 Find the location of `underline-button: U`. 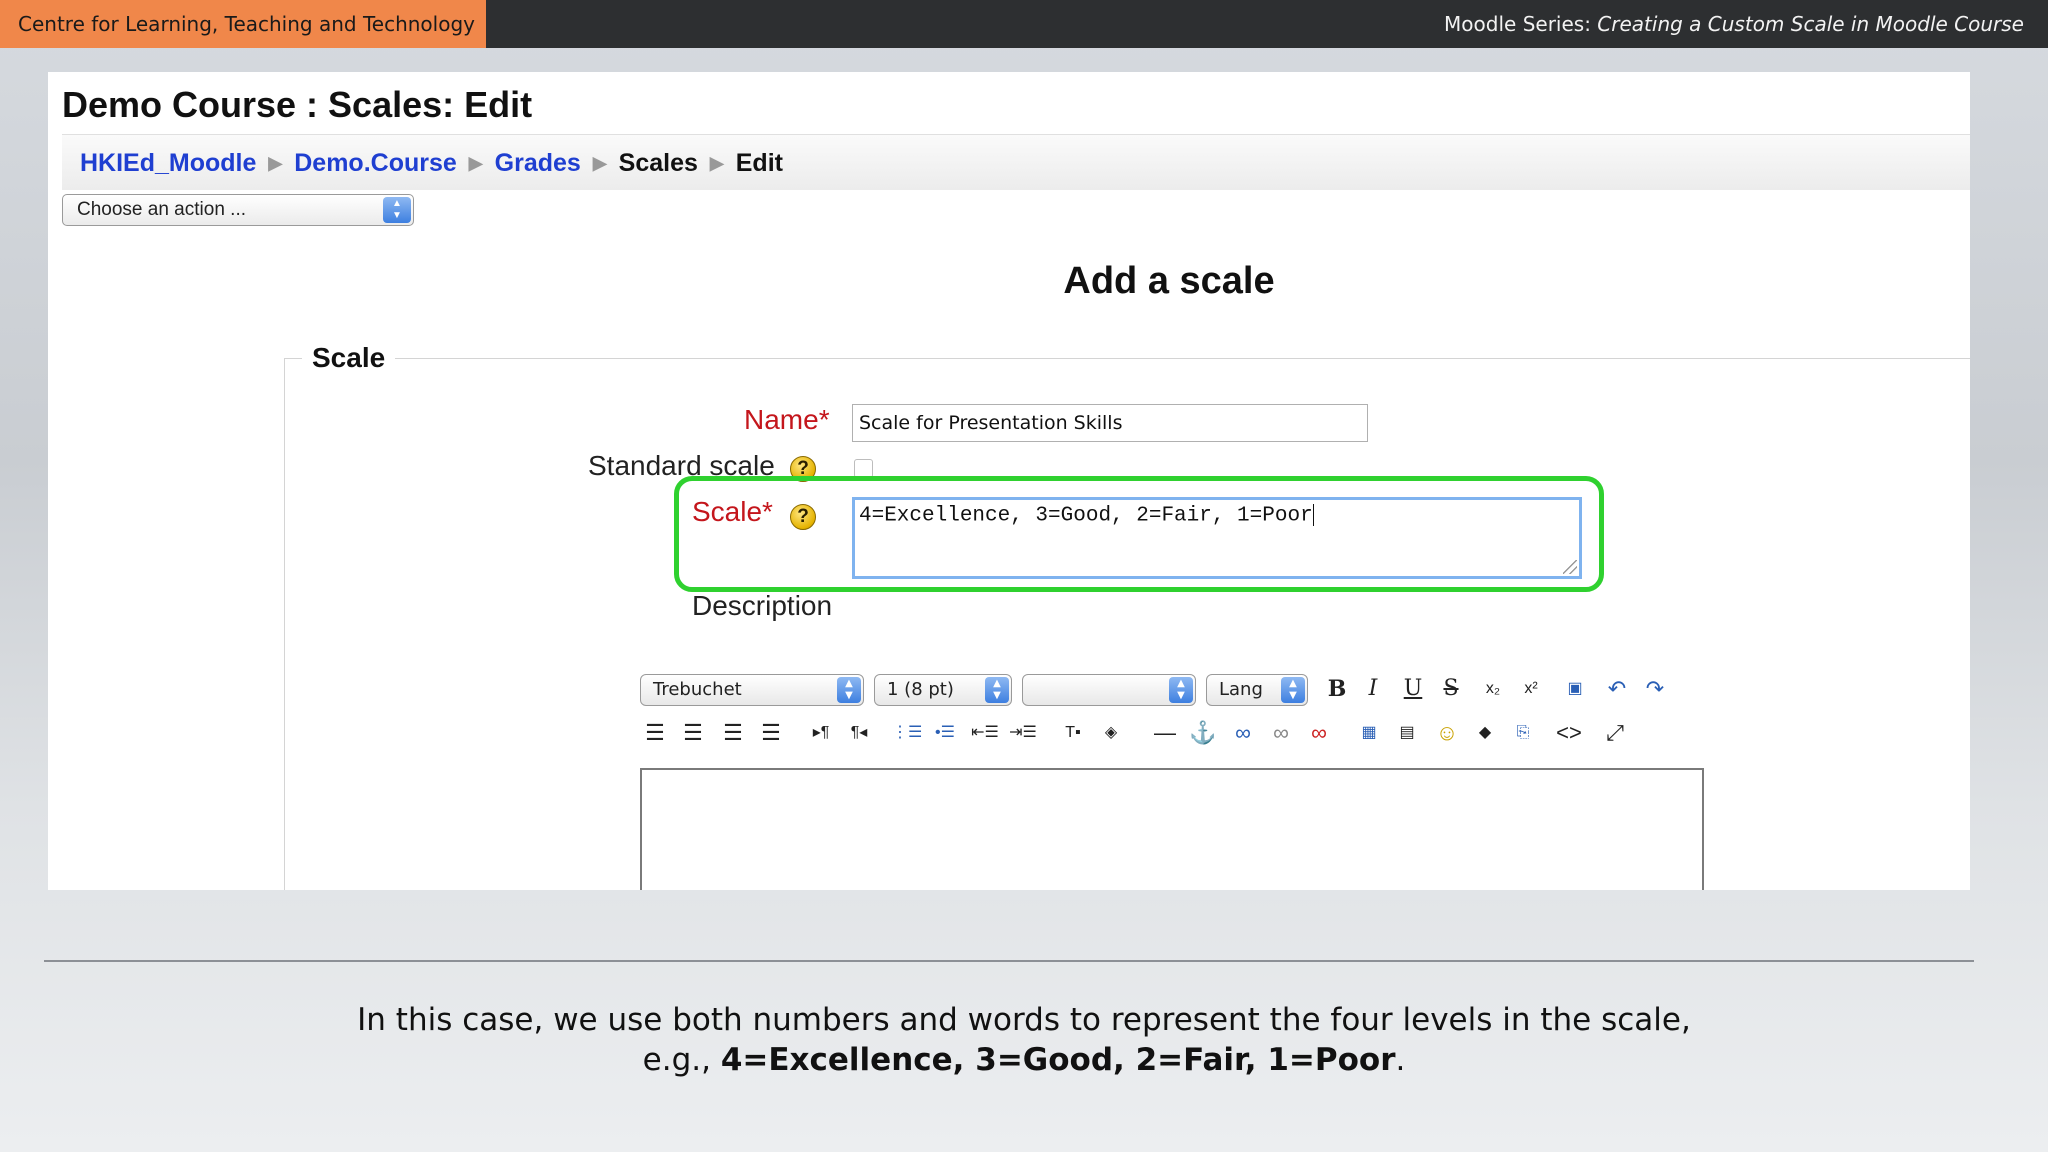

underline-button: U is located at coordinates (1413, 689).